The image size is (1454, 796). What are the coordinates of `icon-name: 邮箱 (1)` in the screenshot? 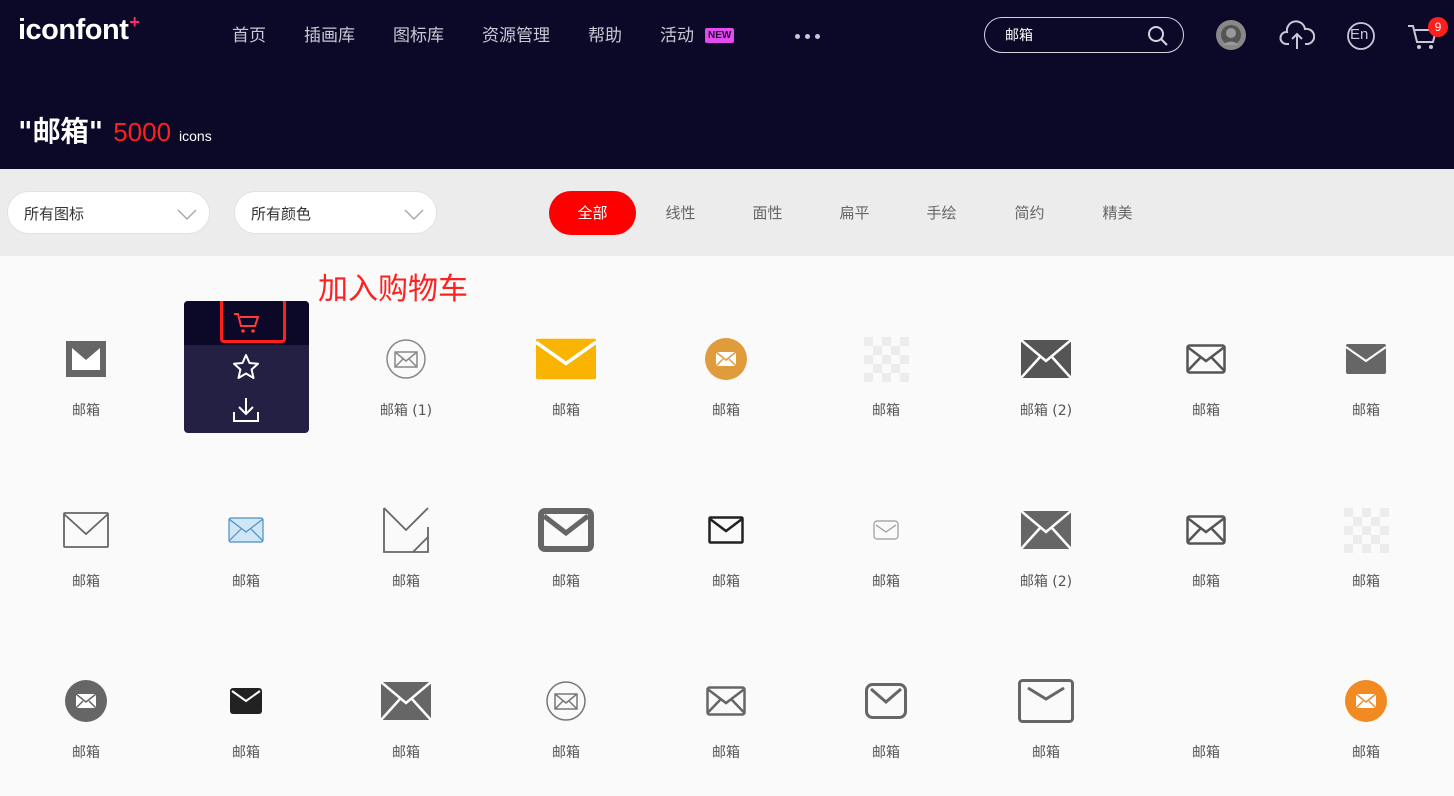 It's located at (406, 411).